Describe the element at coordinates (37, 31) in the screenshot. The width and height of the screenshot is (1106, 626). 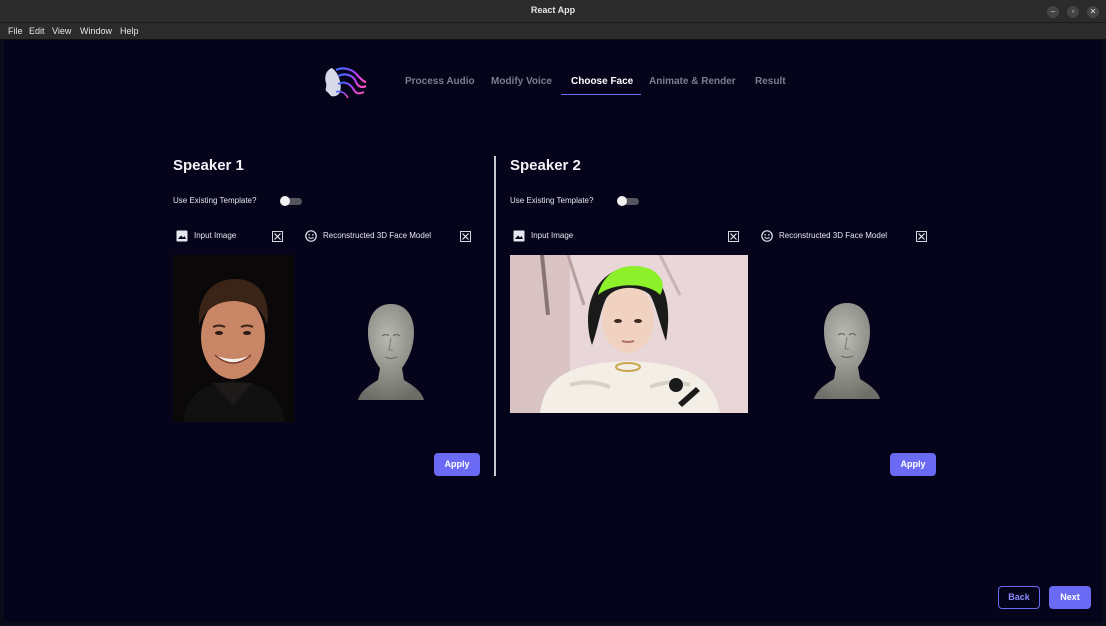
I see `menu-edit: Edit` at that location.